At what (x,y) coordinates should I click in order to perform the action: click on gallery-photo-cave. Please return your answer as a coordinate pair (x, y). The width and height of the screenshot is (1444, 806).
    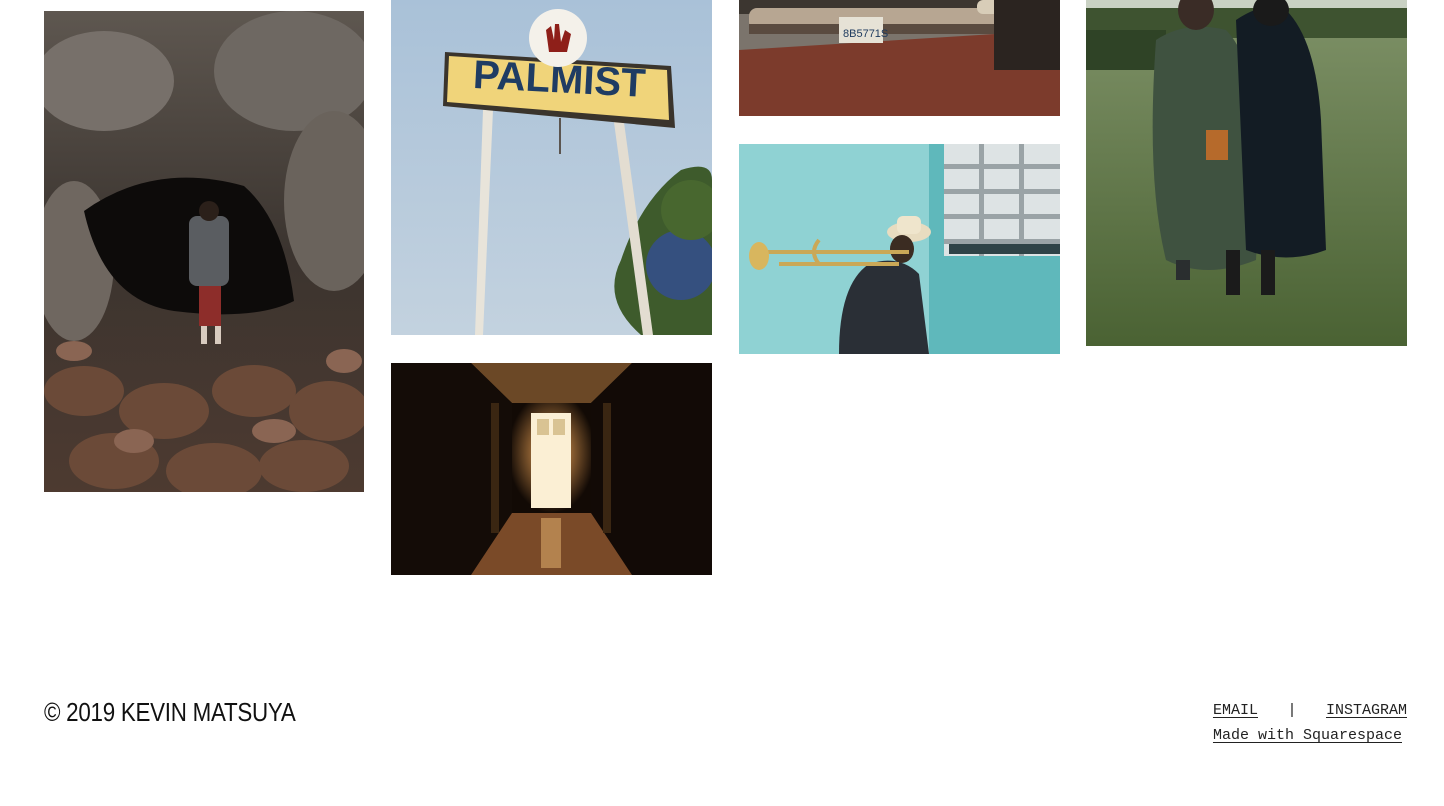
    Looking at the image, I should click on (204, 251).